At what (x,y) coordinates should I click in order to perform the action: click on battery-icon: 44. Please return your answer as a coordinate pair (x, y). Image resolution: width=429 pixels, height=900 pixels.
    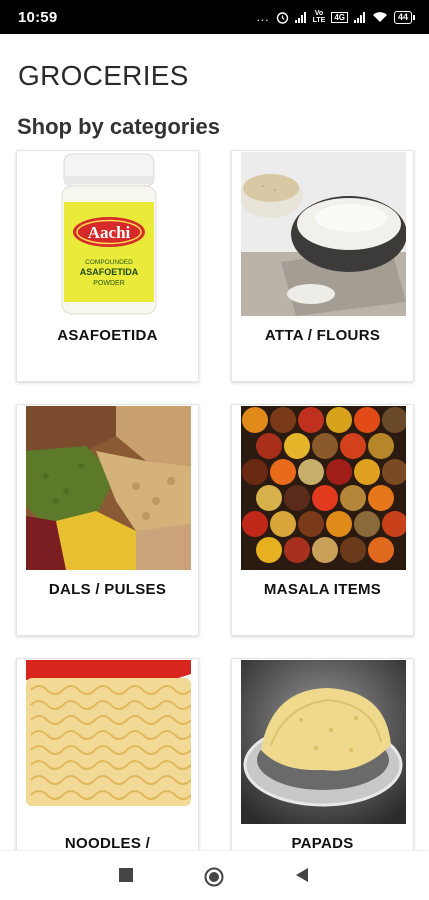
    Looking at the image, I should click on (404, 17).